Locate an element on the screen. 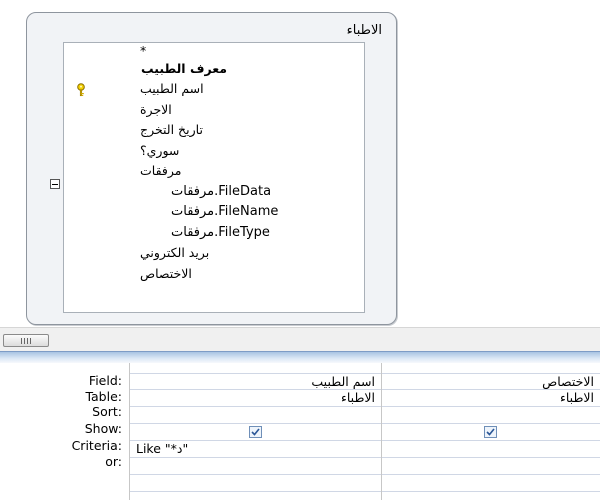  pane-splitter is located at coordinates (300, 357).